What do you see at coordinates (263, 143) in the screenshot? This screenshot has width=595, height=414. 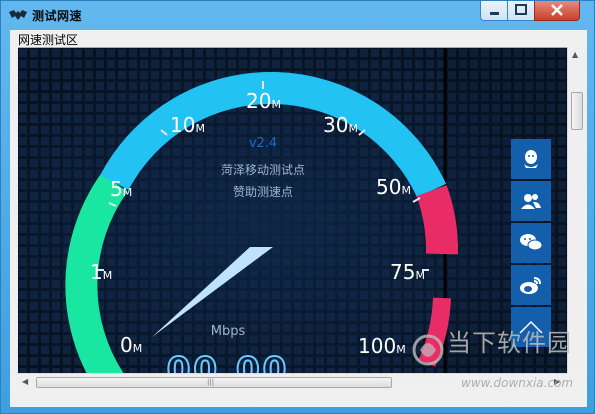 I see `version-label: v2.4` at bounding box center [263, 143].